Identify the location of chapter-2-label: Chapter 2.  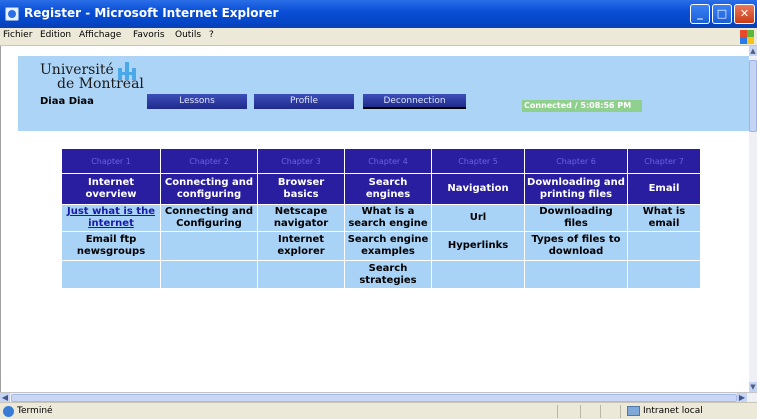
(209, 161).